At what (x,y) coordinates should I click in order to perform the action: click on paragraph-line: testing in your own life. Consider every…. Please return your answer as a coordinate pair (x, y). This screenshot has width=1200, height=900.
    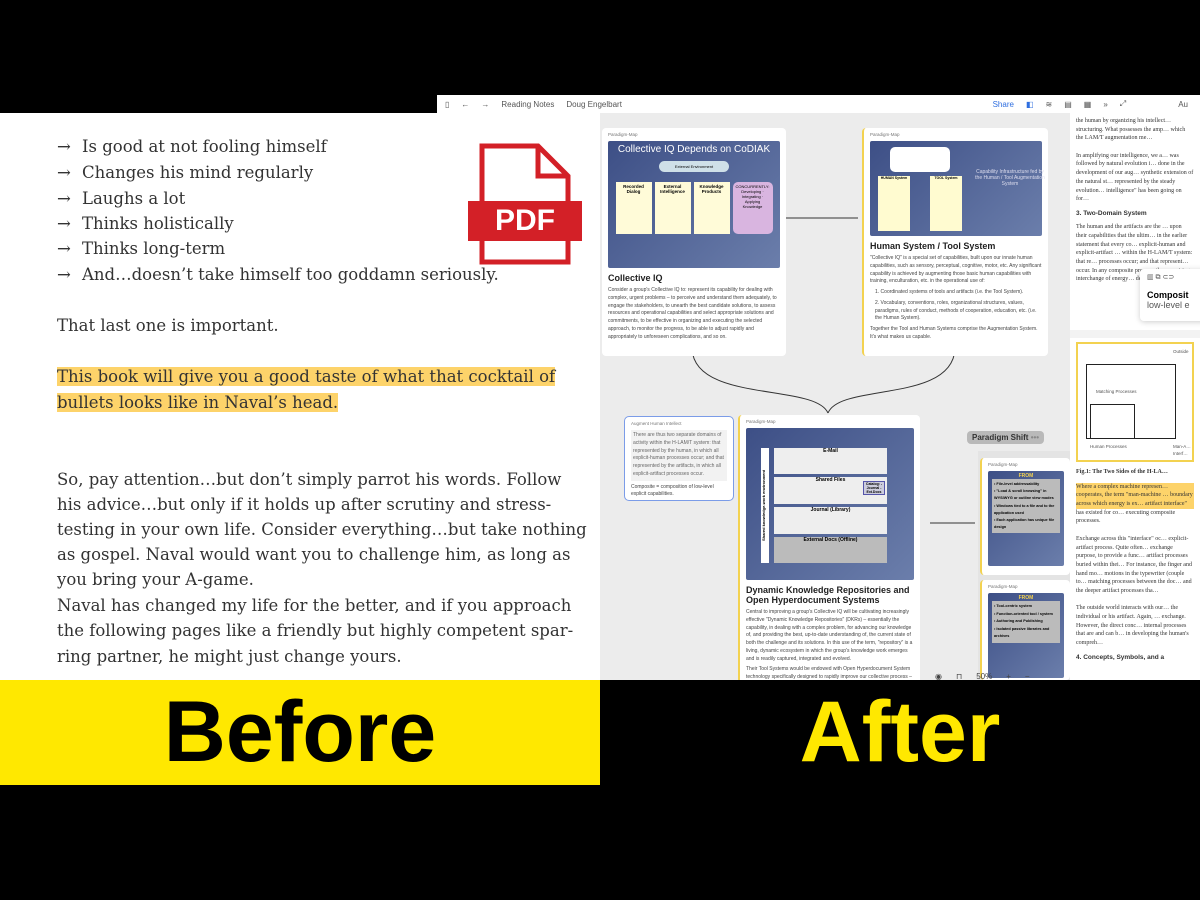
    Looking at the image, I should click on (322, 529).